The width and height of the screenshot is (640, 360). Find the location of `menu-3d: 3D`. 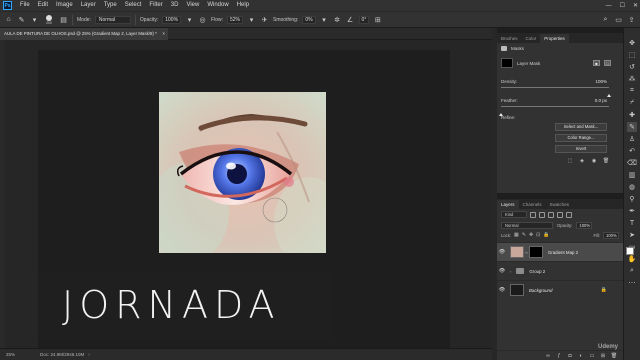

menu-3d: 3D is located at coordinates (175, 5).